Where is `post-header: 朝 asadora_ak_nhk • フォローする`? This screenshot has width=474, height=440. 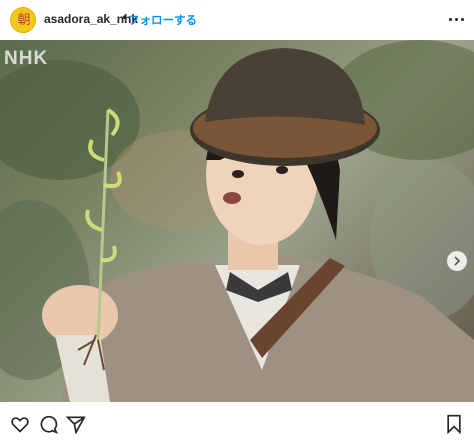 post-header: 朝 asadora_ak_nhk • フォローする is located at coordinates (237, 20).